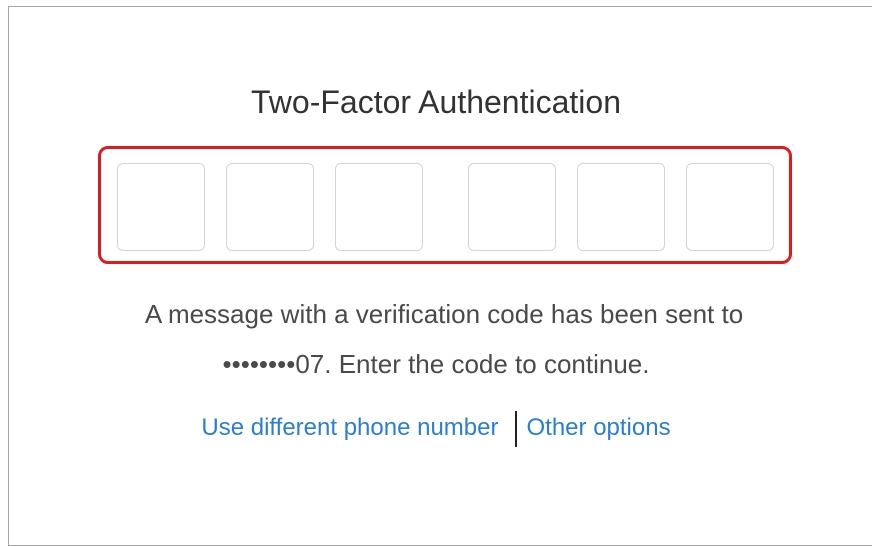  I want to click on verification-message-line2: ••••••••07. Enter the code to continue., so click(436, 364).